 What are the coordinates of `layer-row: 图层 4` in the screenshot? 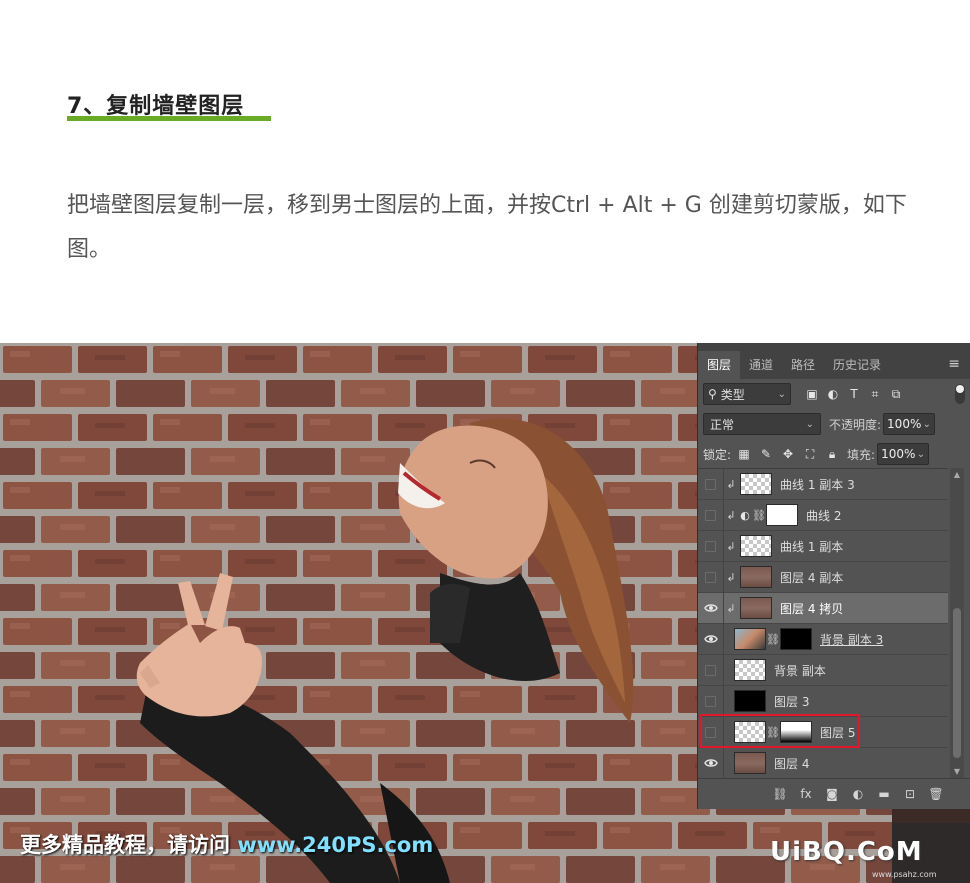 It's located at (823, 762).